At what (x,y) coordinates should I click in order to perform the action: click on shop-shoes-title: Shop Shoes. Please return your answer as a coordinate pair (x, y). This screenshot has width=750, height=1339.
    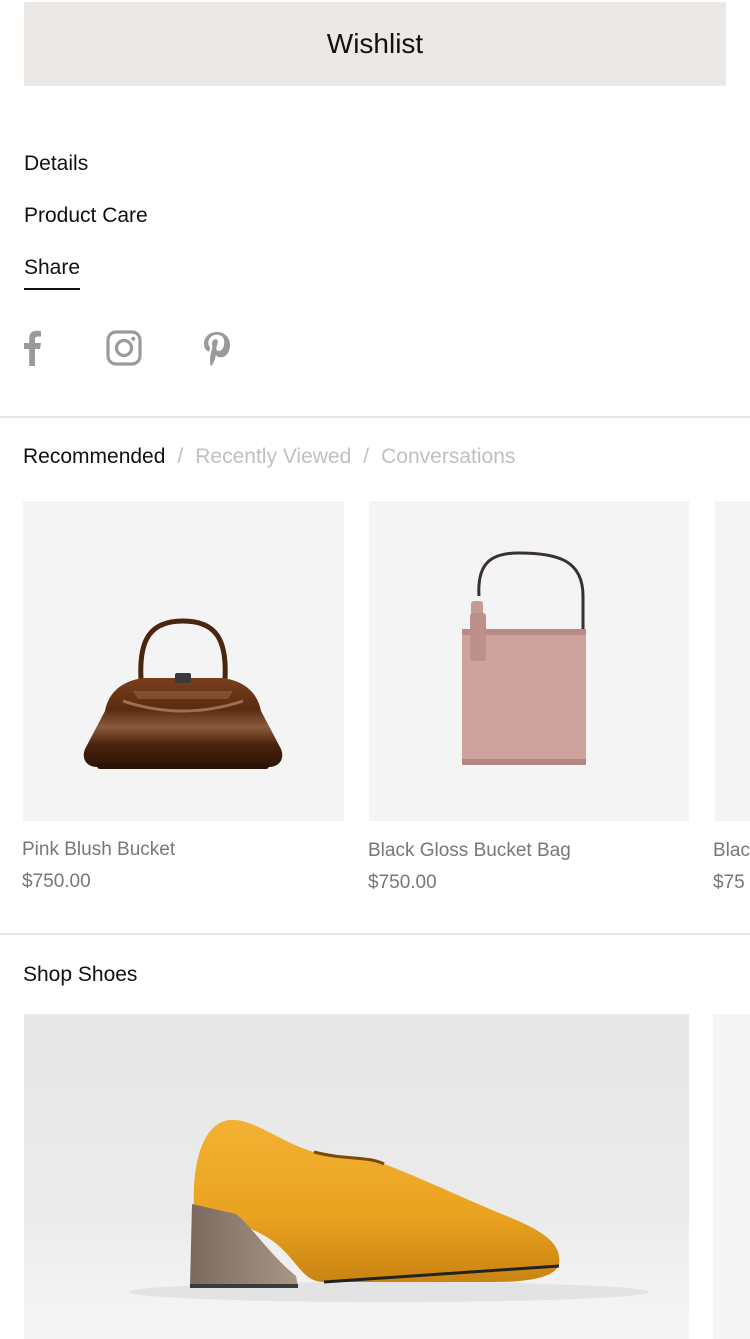
    Looking at the image, I should click on (80, 974).